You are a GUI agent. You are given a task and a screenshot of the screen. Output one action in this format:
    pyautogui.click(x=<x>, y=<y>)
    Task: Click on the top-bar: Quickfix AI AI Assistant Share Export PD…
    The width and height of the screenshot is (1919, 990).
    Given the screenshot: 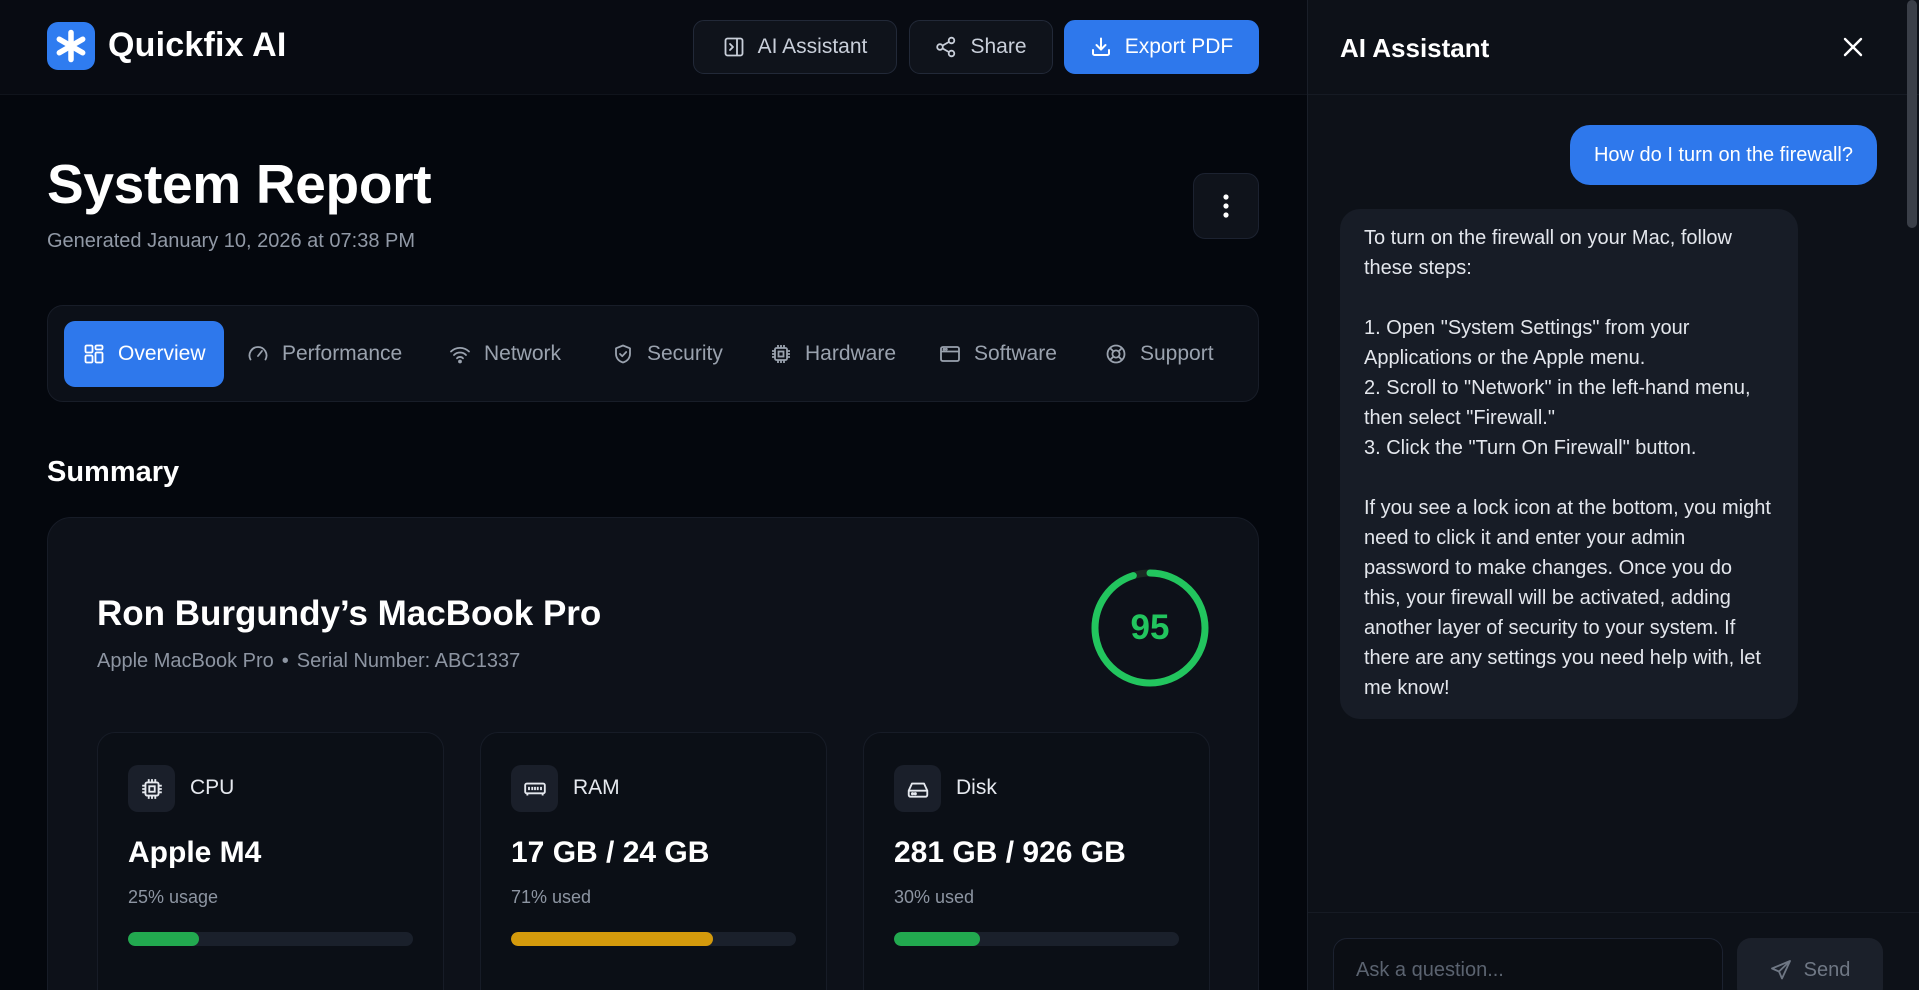 What is the action you would take?
    pyautogui.click(x=653, y=47)
    